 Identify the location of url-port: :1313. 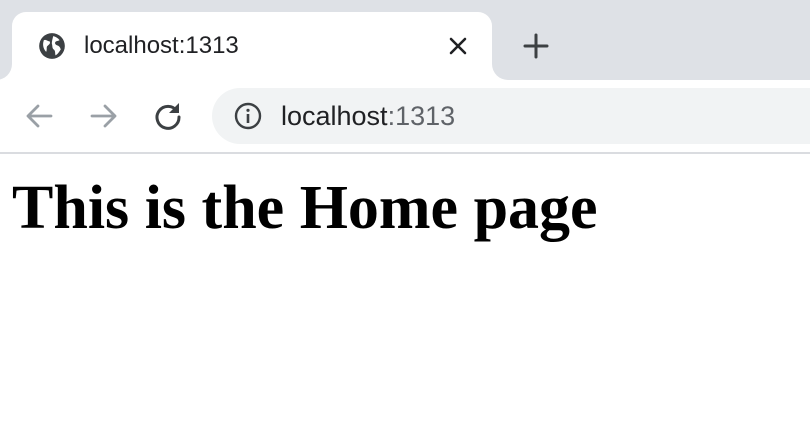
(421, 116).